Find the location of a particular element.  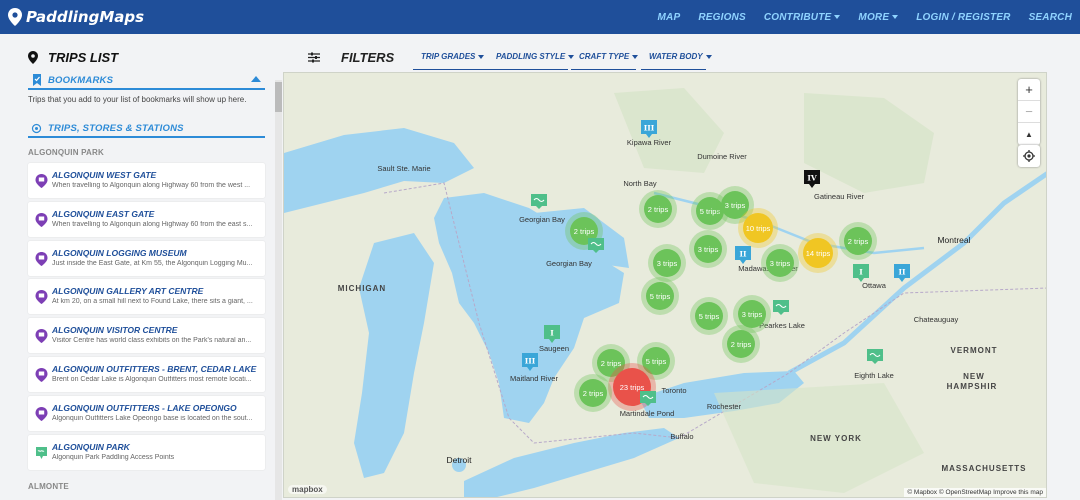

location-pin-icon is located at coordinates (33, 57).